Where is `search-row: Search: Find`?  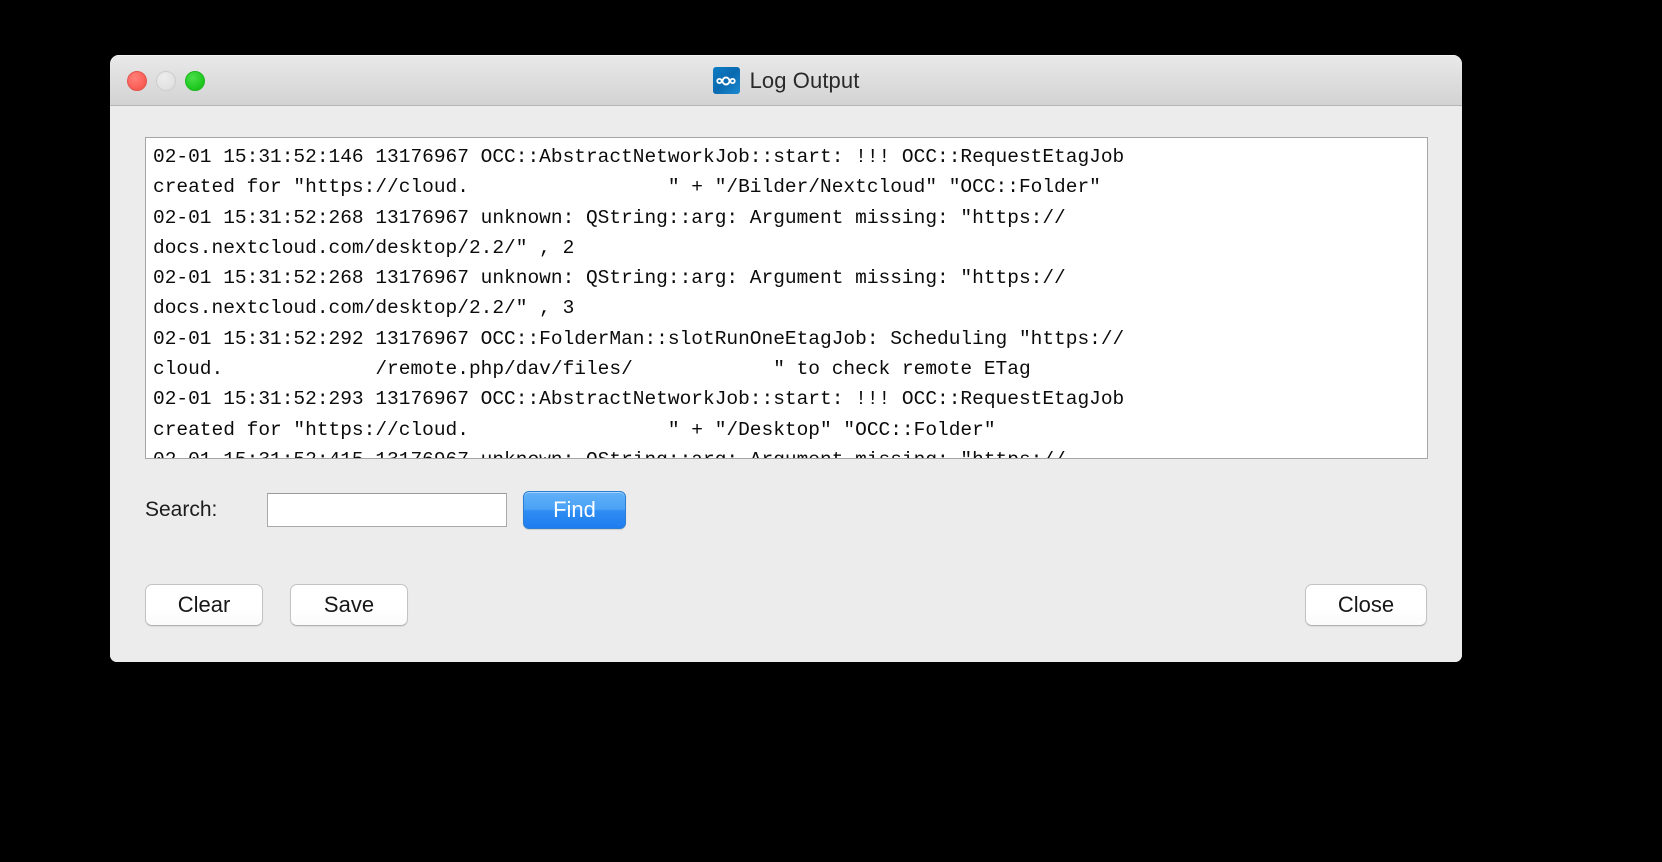
search-row: Search: Find is located at coordinates (385, 510).